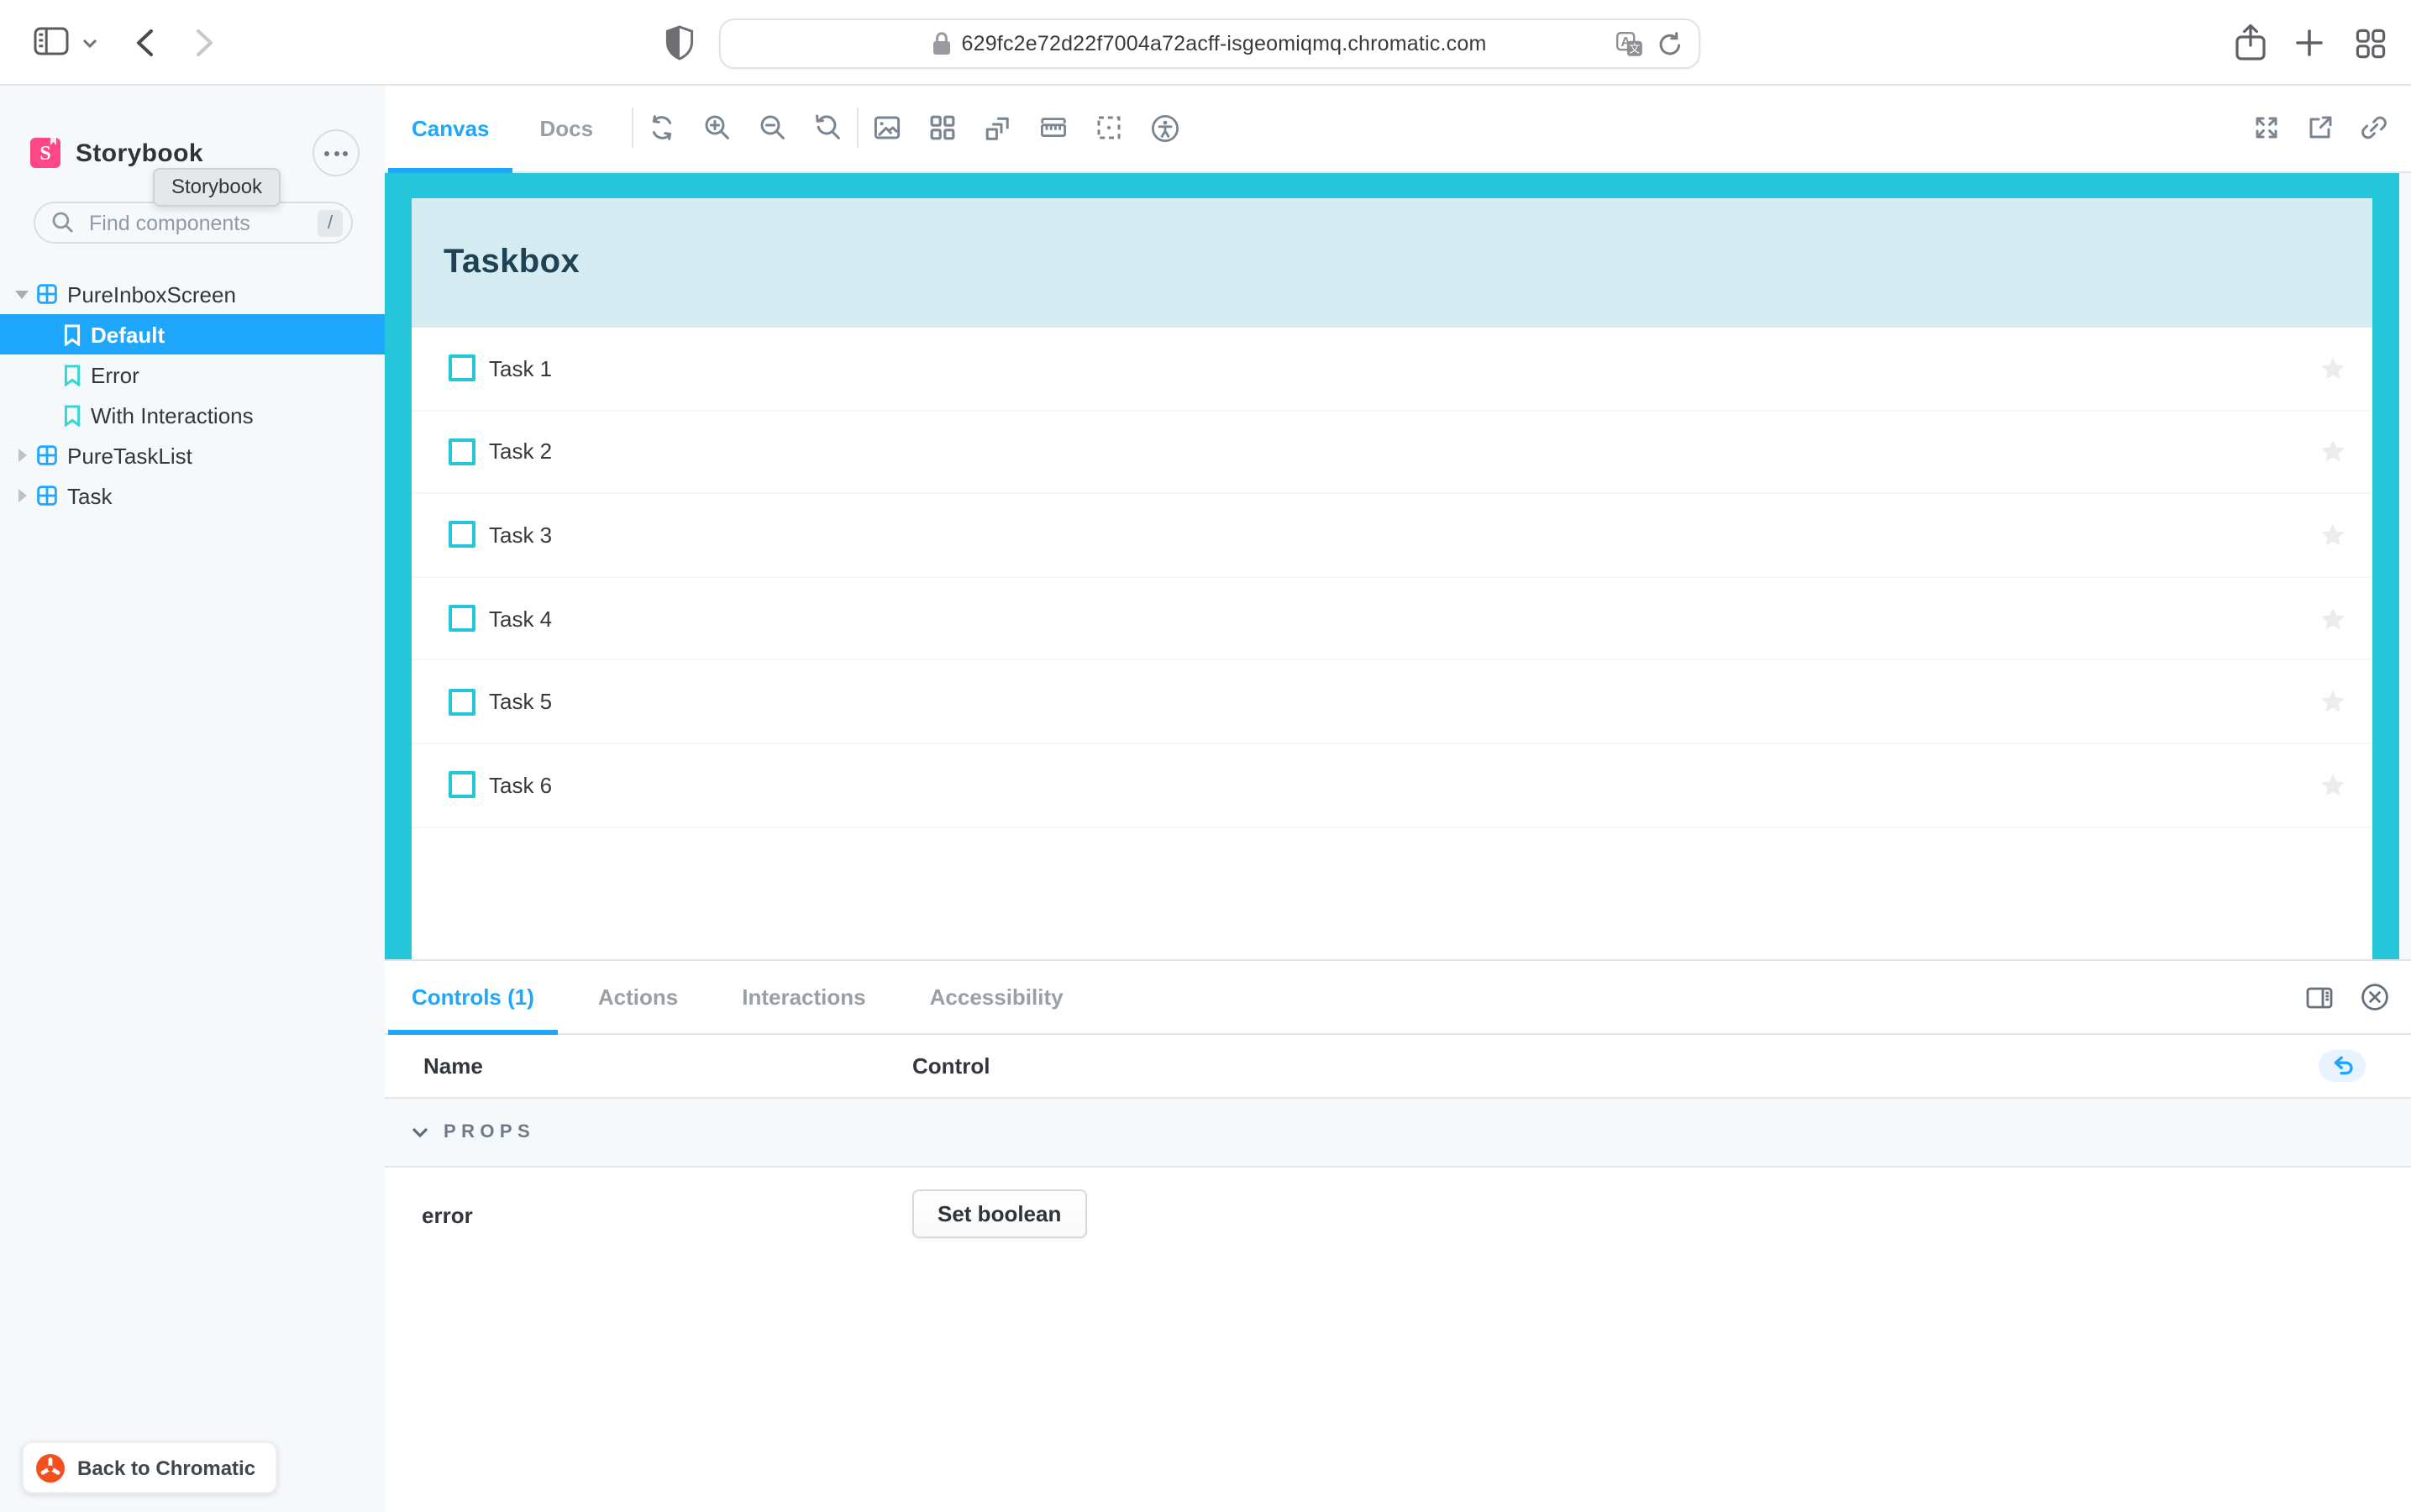  What do you see at coordinates (447, 1215) in the screenshot?
I see `control-name-label: error` at bounding box center [447, 1215].